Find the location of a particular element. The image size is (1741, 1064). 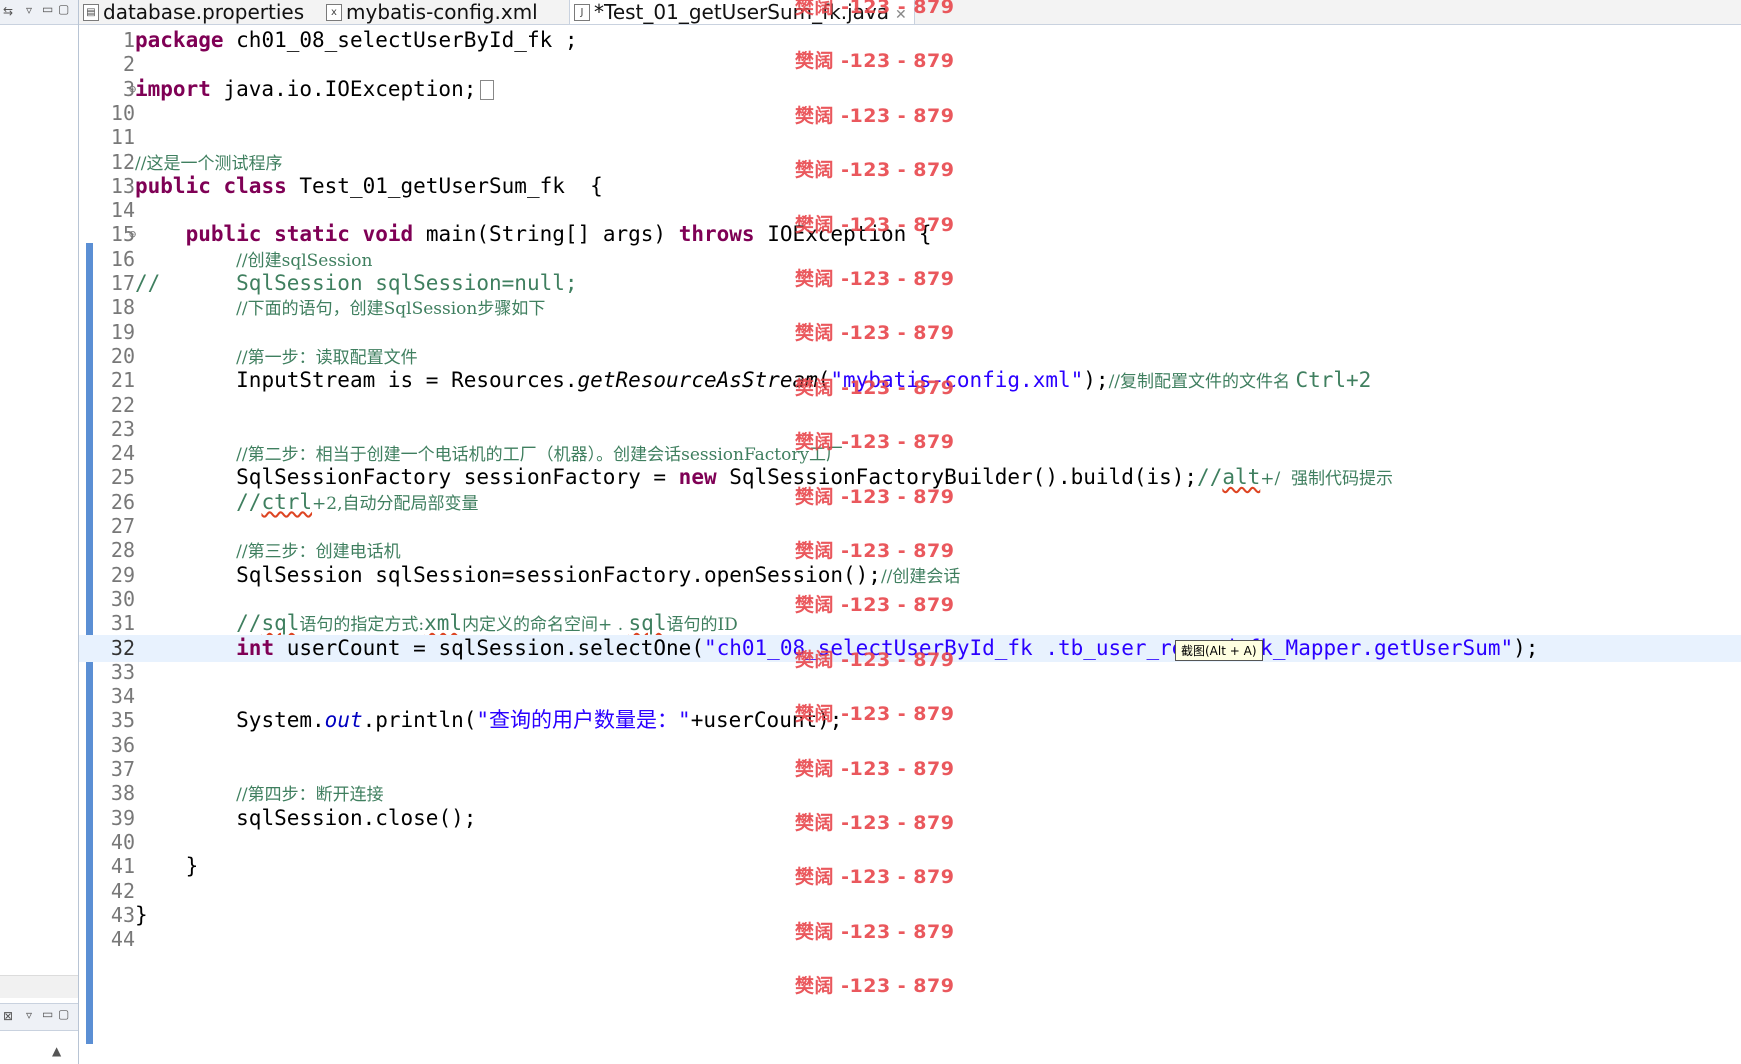

collapsed-imports-icon is located at coordinates (487, 89).